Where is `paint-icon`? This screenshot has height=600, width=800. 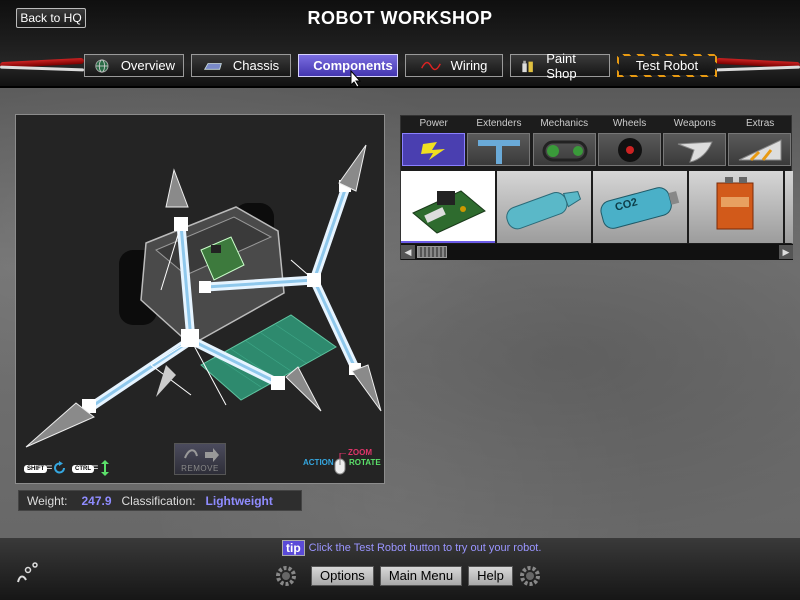 paint-icon is located at coordinates (527, 66).